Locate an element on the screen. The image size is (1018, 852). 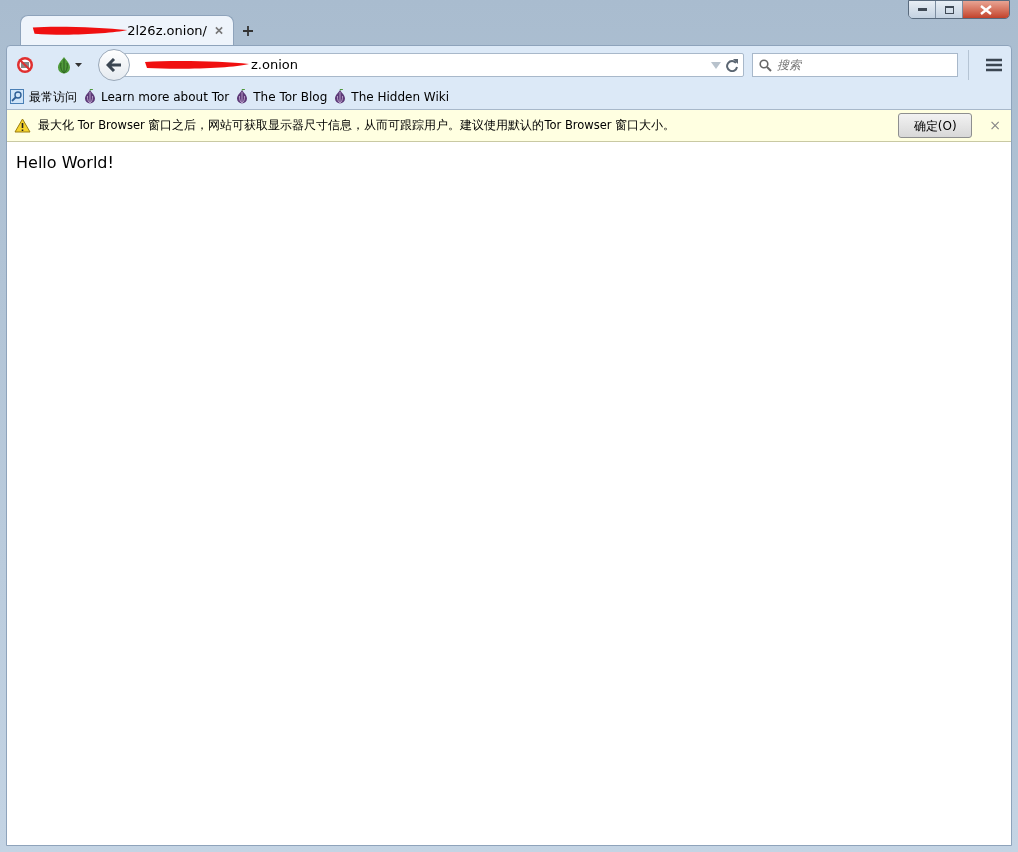
close-tab-icon is located at coordinates (218, 30).